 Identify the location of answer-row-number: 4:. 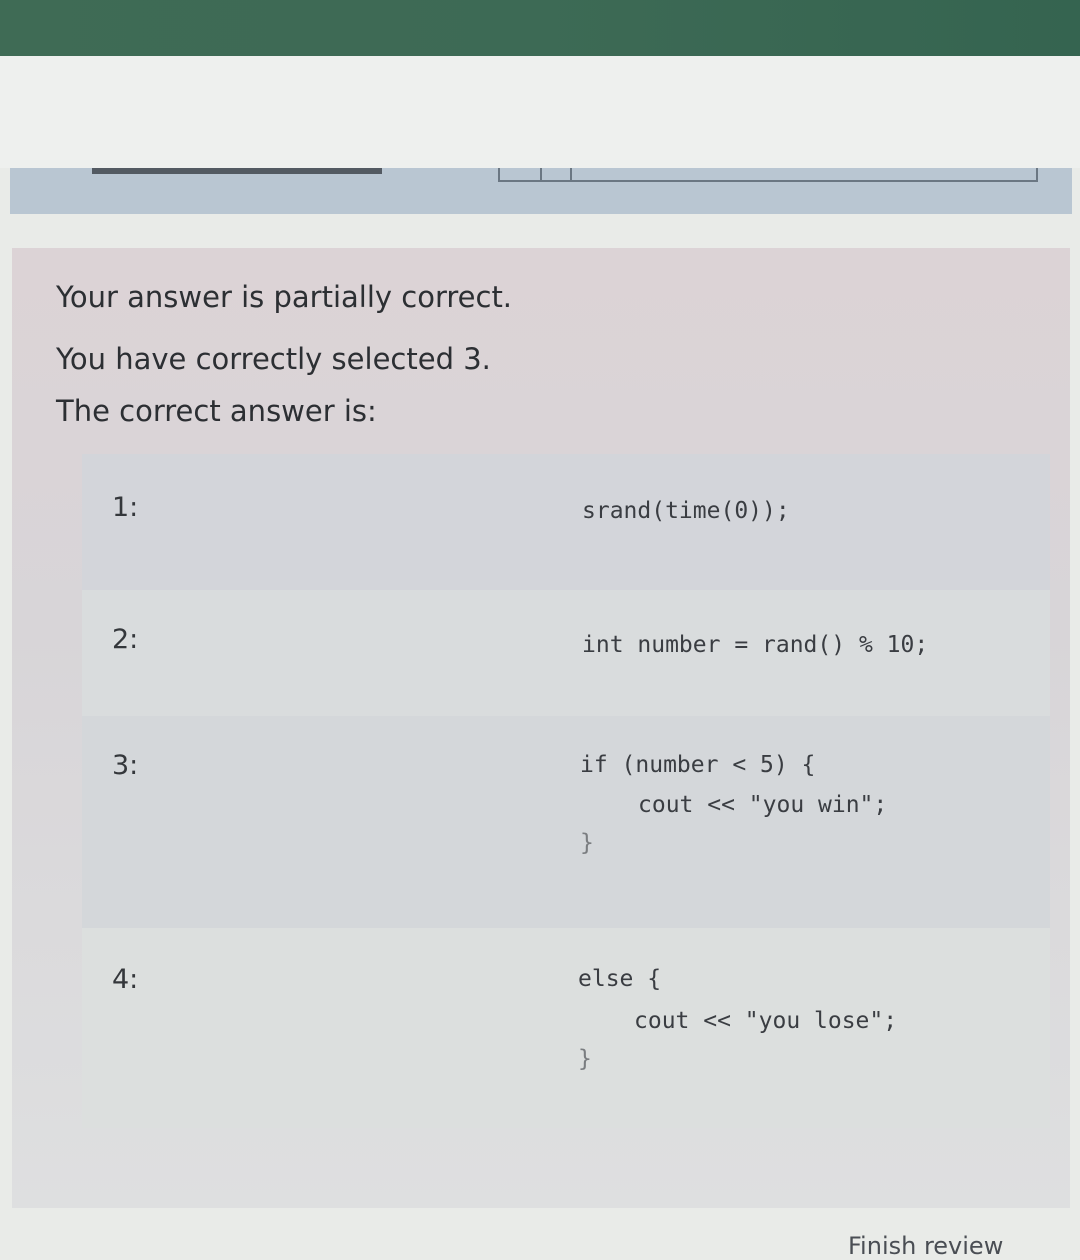
(125, 979).